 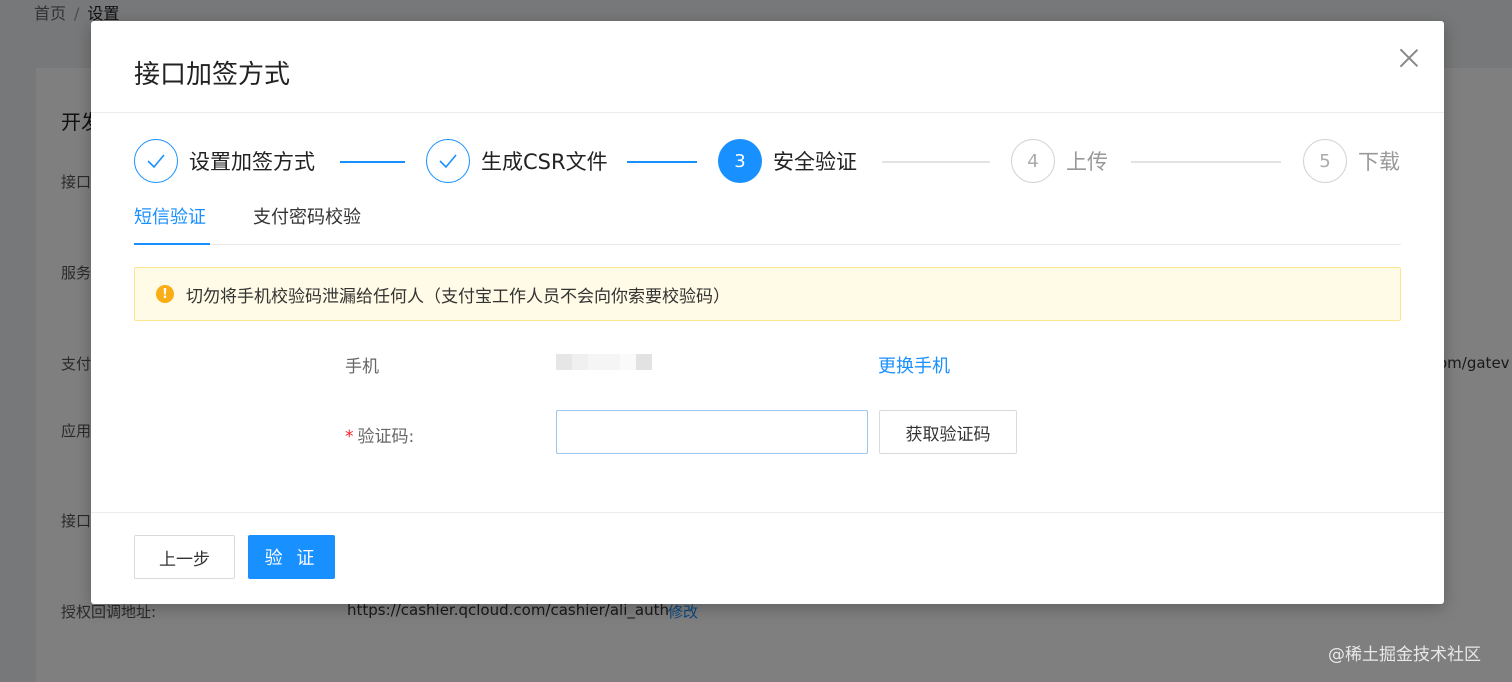 I want to click on step-1-label: 设置加签方式, so click(x=252, y=162).